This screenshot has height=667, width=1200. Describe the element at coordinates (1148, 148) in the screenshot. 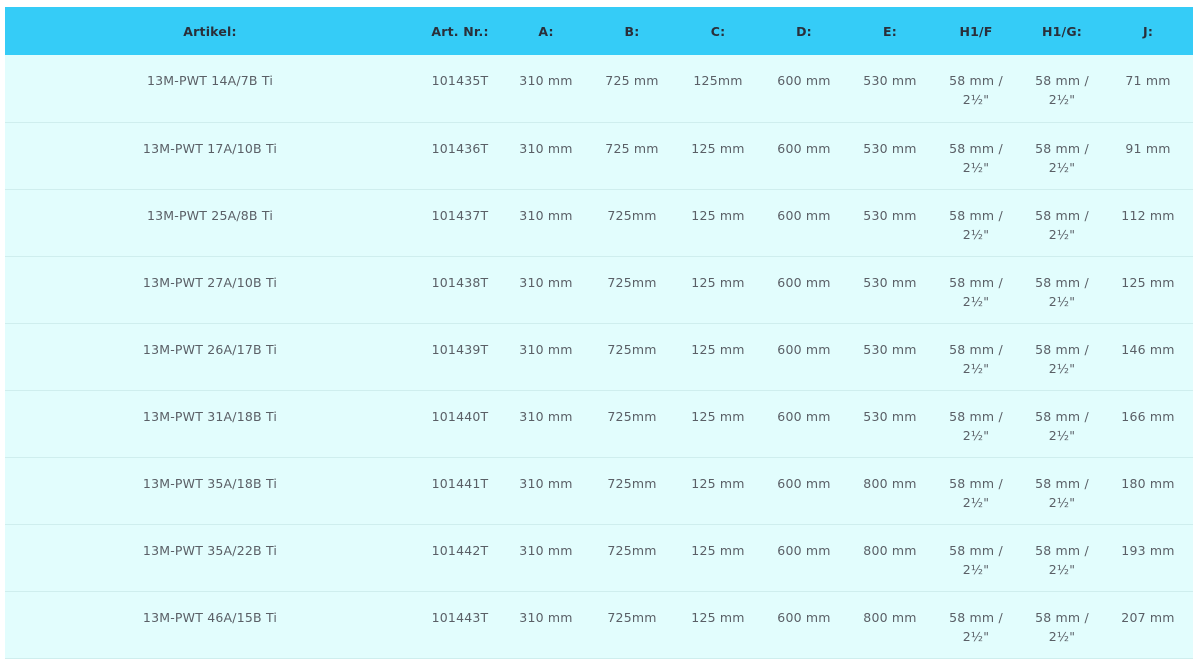

I see `cell-j: 91 mm` at that location.